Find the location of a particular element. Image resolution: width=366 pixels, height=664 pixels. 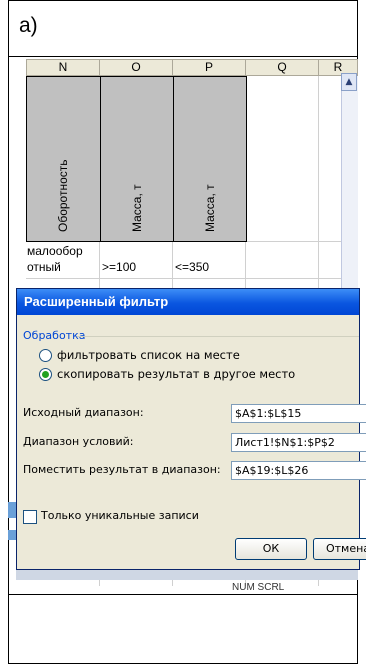

criteria-cell-n-line1: малообор is located at coordinates (55, 251).